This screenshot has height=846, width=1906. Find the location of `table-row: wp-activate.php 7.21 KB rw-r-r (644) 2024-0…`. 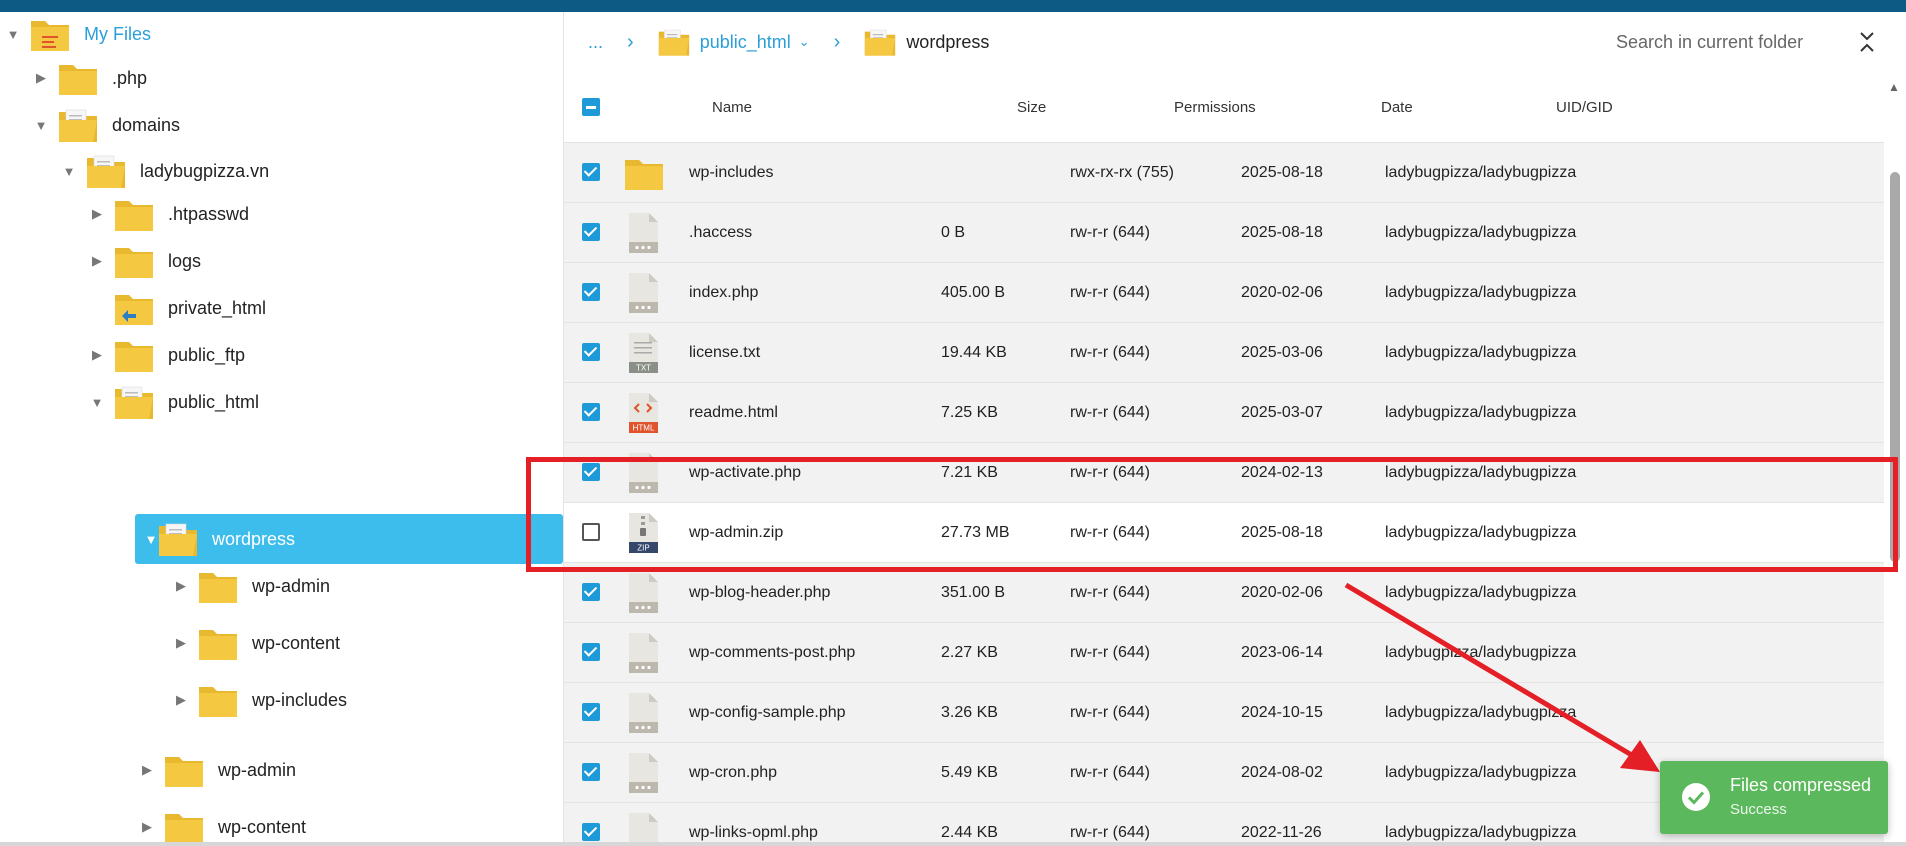

table-row: wp-activate.php 7.21 KB rw-r-r (644) 2024-0… is located at coordinates (1224, 473).